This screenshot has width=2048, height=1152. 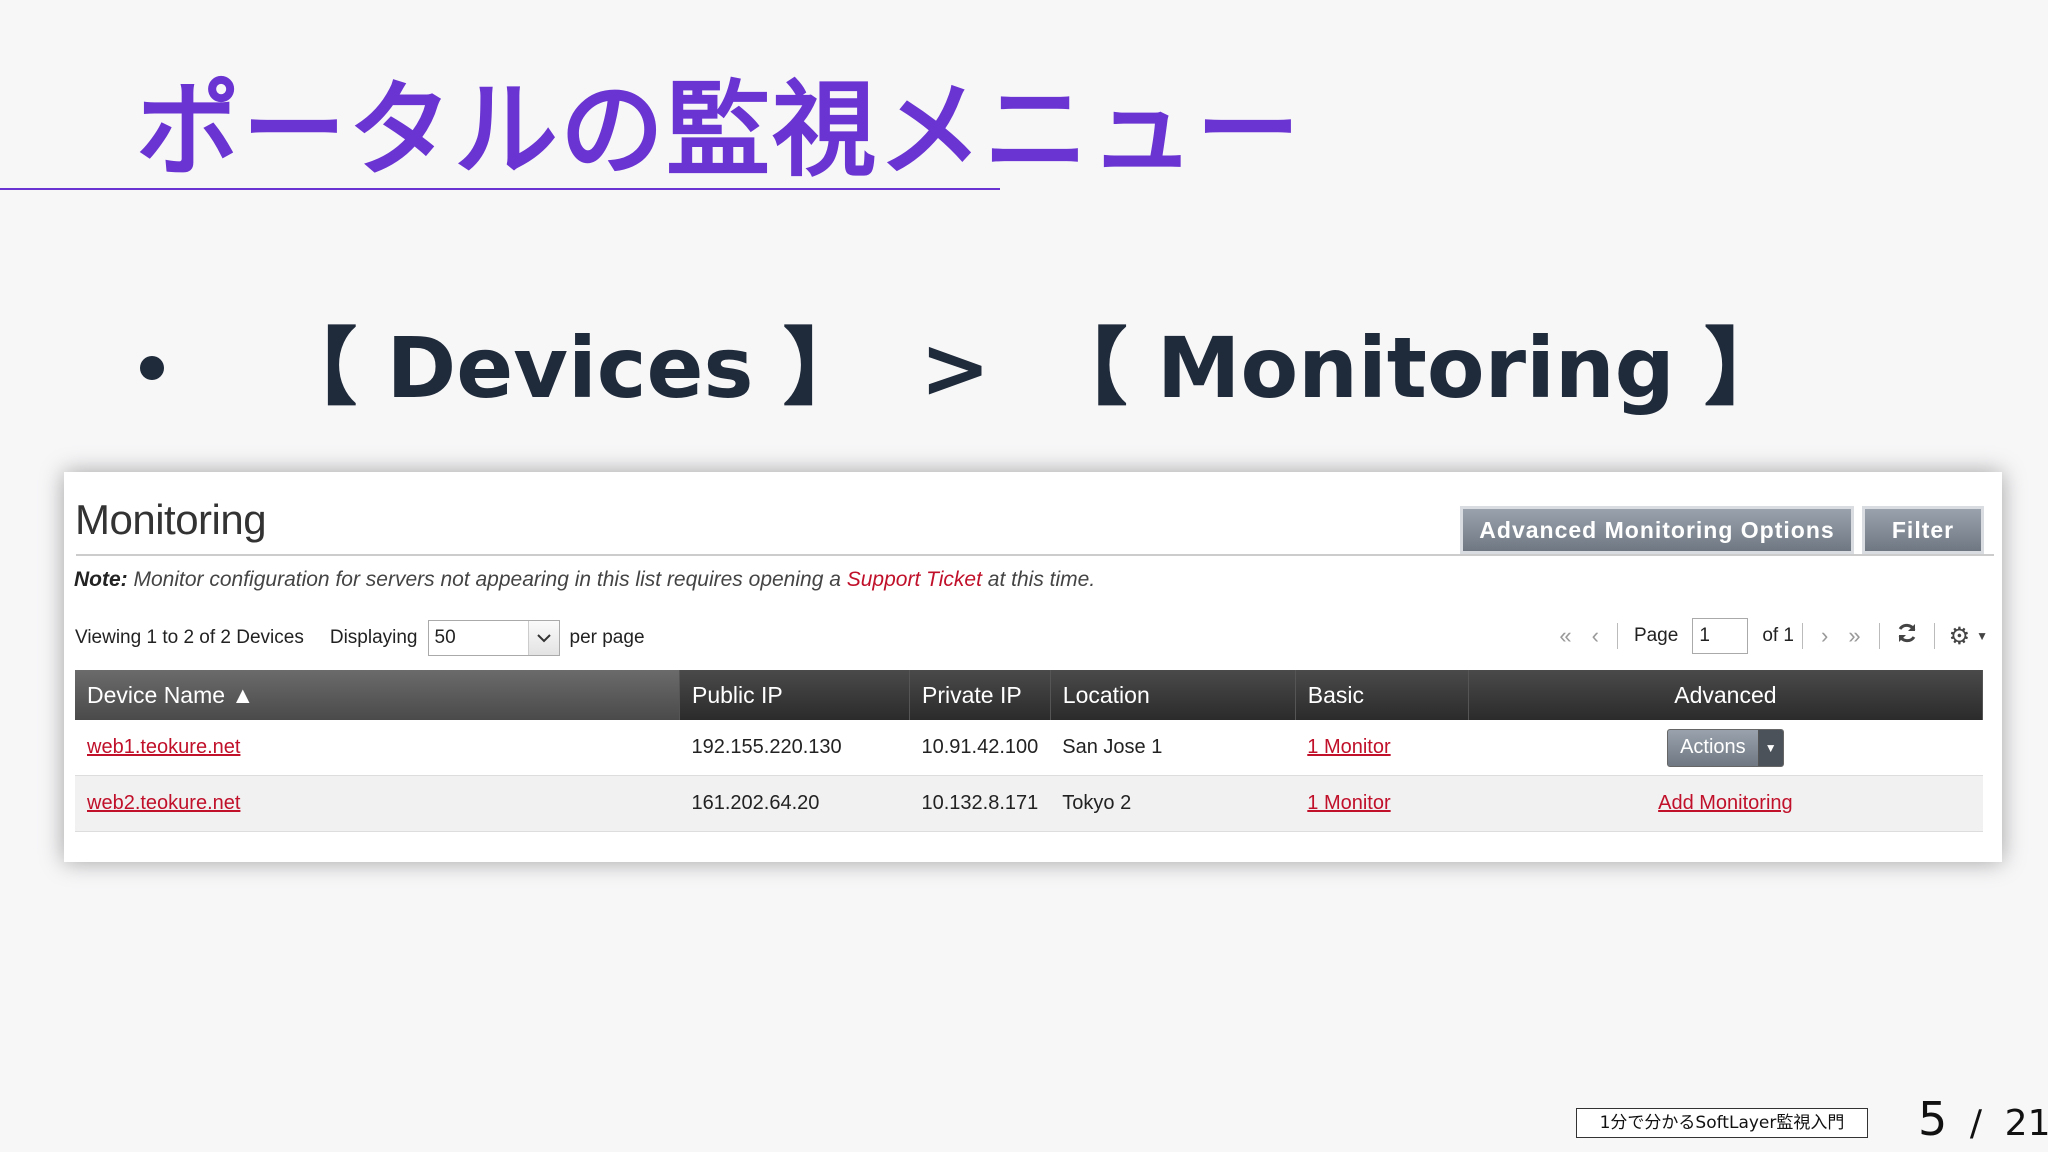 I want to click on breadcrumb-monitoring: 【 Monitoring 】, so click(x=1416, y=368).